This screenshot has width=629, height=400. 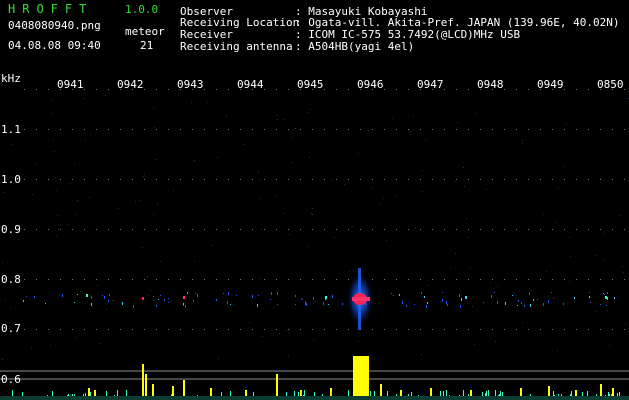 What do you see at coordinates (550, 84) in the screenshot?
I see `time-tick: 0949` at bounding box center [550, 84].